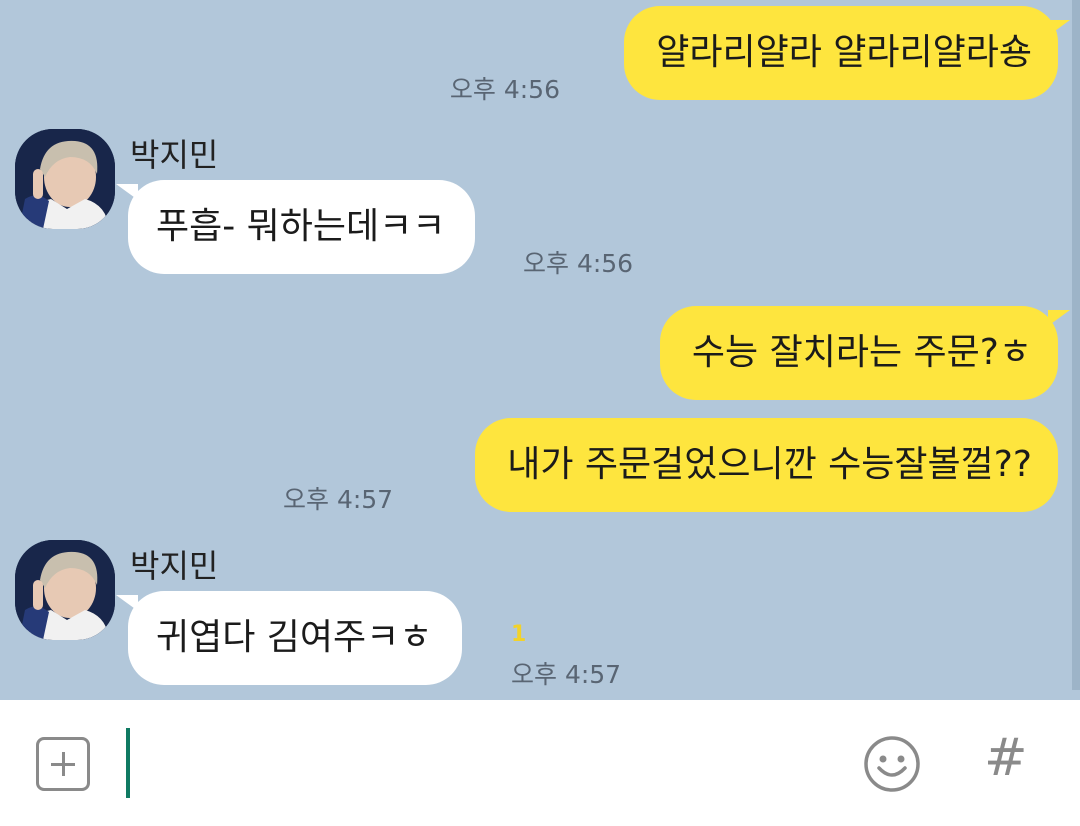 Image resolution: width=1080 pixels, height=826 pixels. Describe the element at coordinates (519, 634) in the screenshot. I see `unread-count: 1` at that location.